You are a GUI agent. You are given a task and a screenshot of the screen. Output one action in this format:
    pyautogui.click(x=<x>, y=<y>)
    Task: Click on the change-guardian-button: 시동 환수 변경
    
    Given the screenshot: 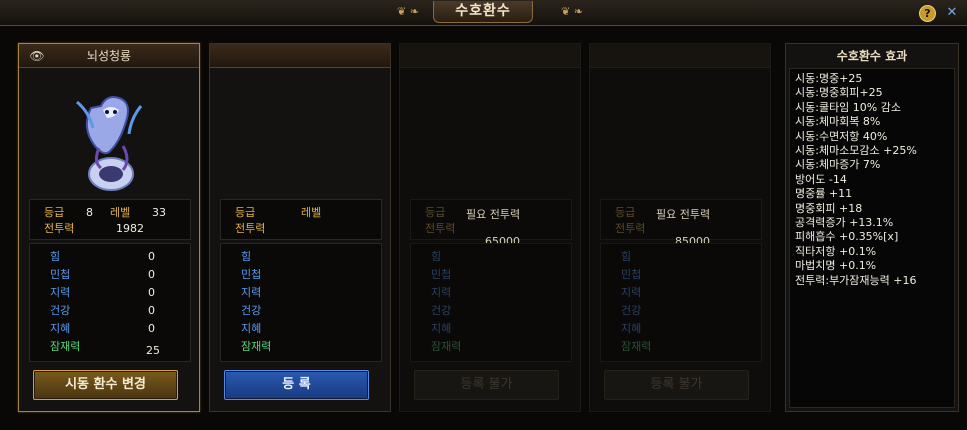 What is the action you would take?
    pyautogui.click(x=105, y=385)
    